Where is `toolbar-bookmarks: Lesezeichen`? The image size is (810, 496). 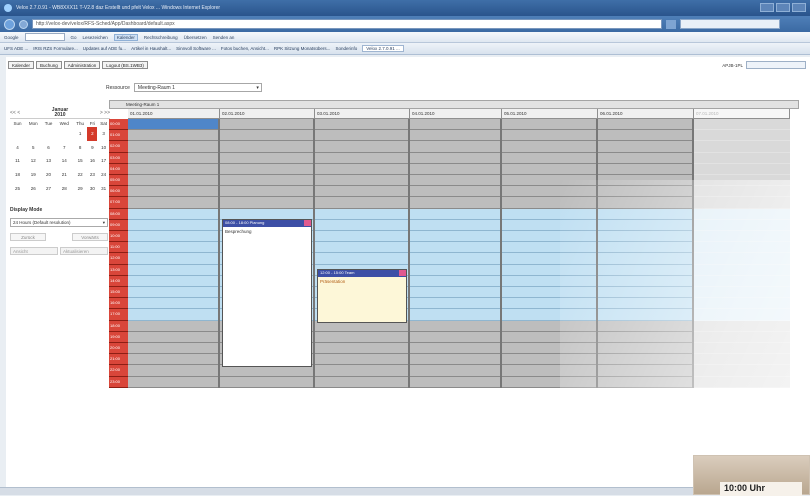
toolbar-bookmarks: Lesezeichen is located at coordinates (95, 37).